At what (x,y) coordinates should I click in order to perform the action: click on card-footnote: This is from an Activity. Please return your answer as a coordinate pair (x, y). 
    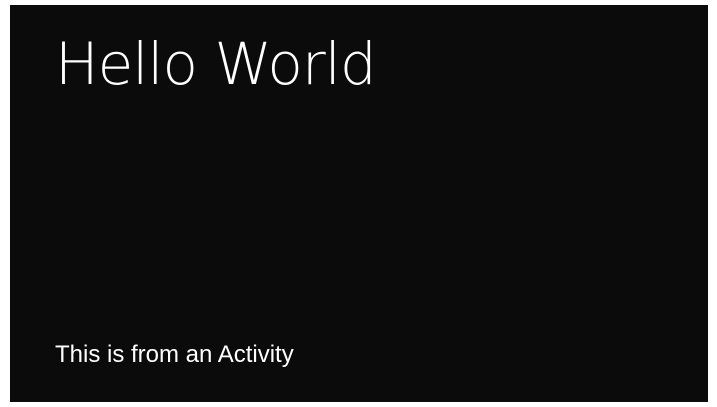
    Looking at the image, I should click on (174, 354).